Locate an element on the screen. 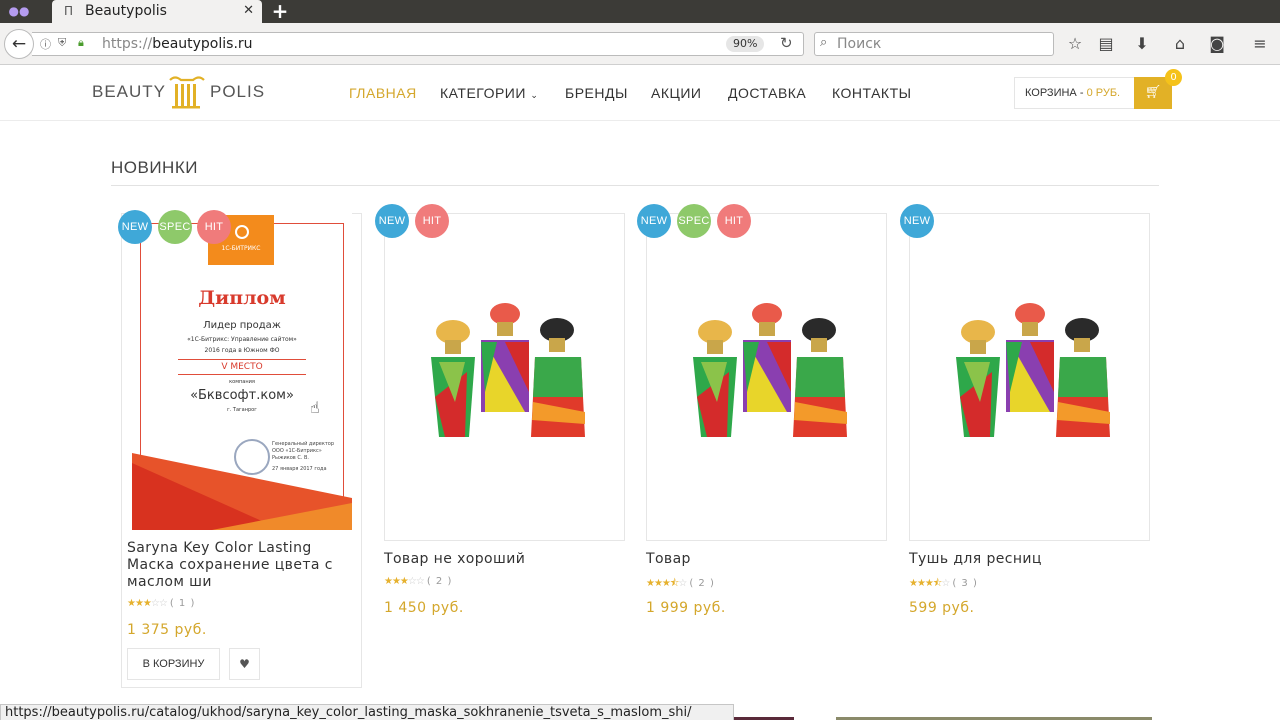 This screenshot has height=720, width=1280. zoom-badge: 90% is located at coordinates (745, 44).